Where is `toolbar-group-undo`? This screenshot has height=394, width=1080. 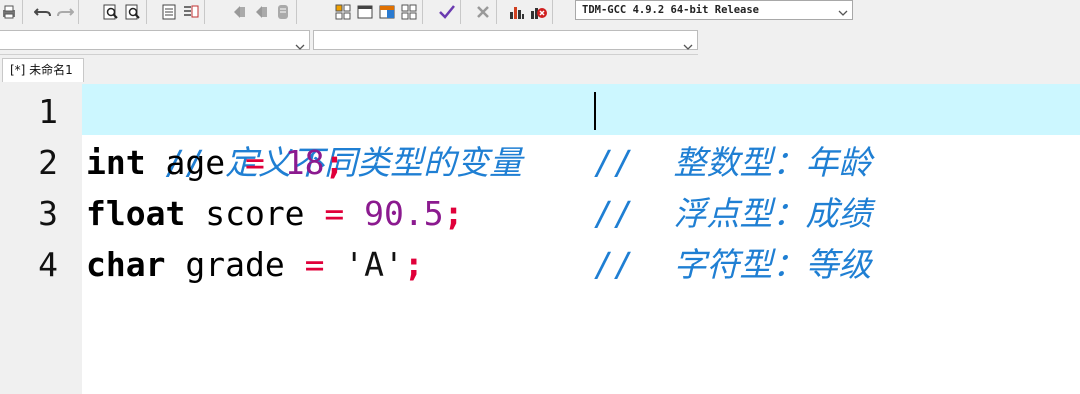
toolbar-group-undo is located at coordinates (56, 12).